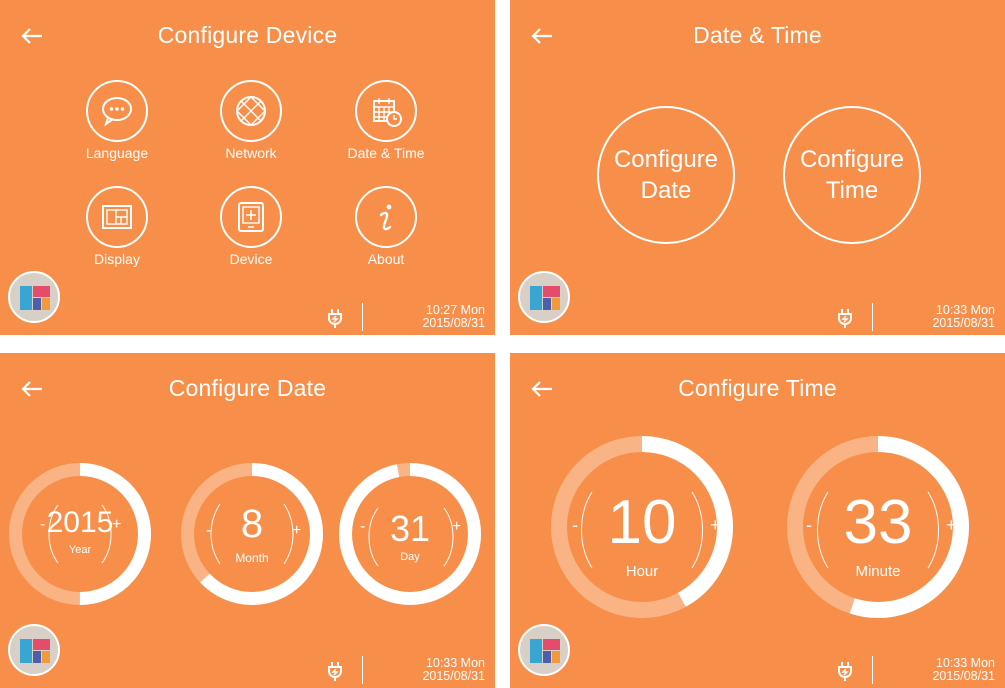 The image size is (1005, 688). I want to click on tile-device: Device, so click(251, 226).